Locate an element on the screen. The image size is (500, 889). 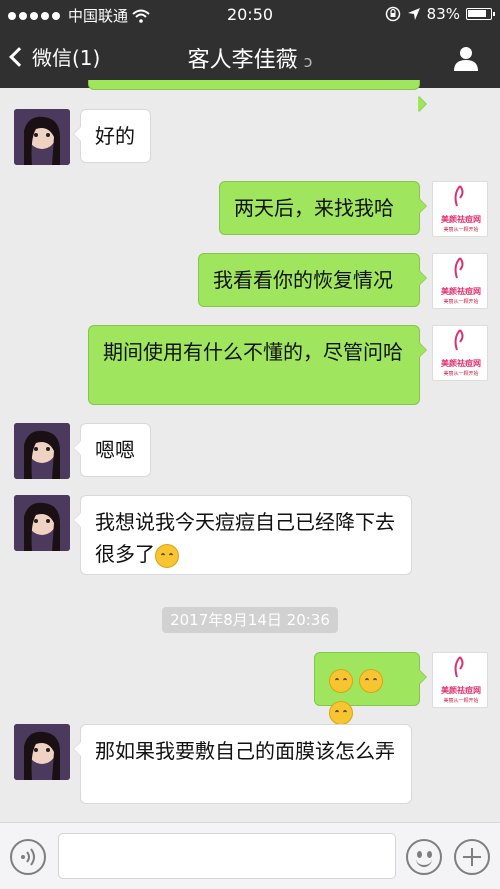
plus-icon is located at coordinates (472, 857).